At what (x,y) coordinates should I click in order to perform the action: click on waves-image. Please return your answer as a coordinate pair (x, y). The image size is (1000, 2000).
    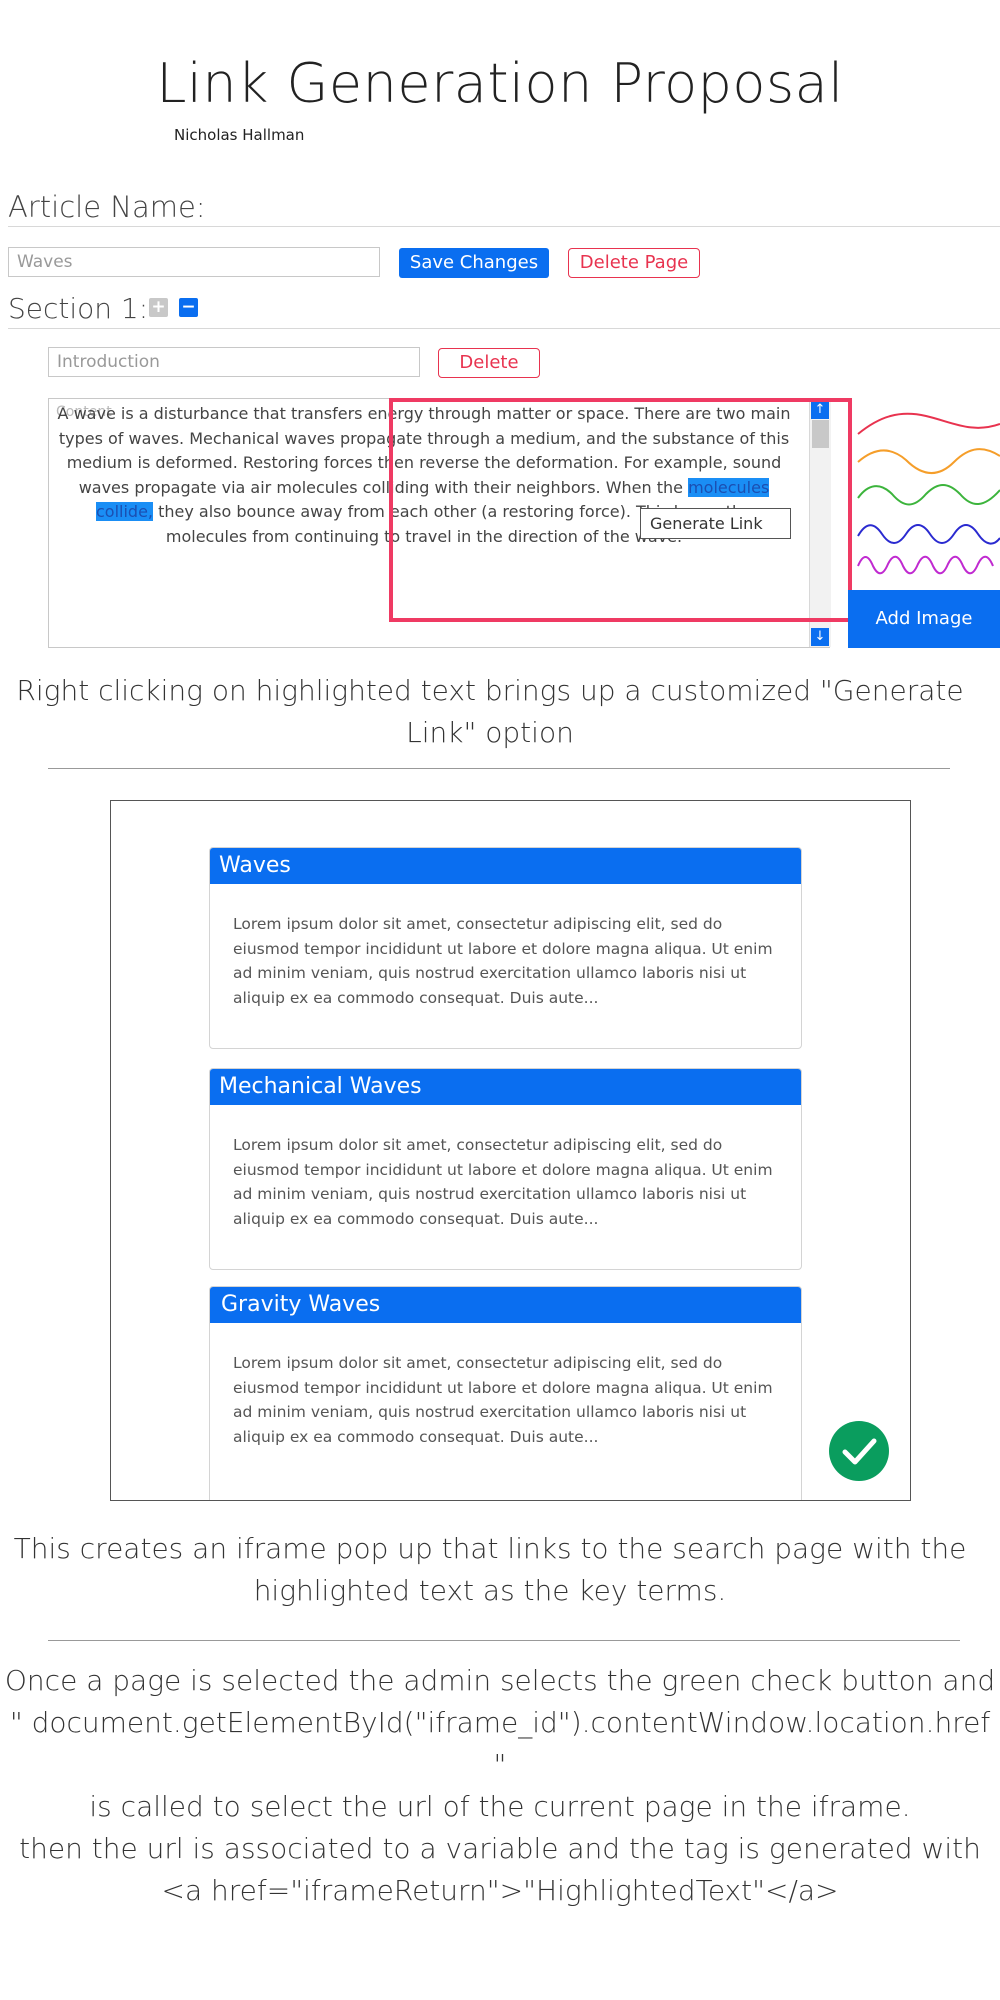
    Looking at the image, I should click on (928, 493).